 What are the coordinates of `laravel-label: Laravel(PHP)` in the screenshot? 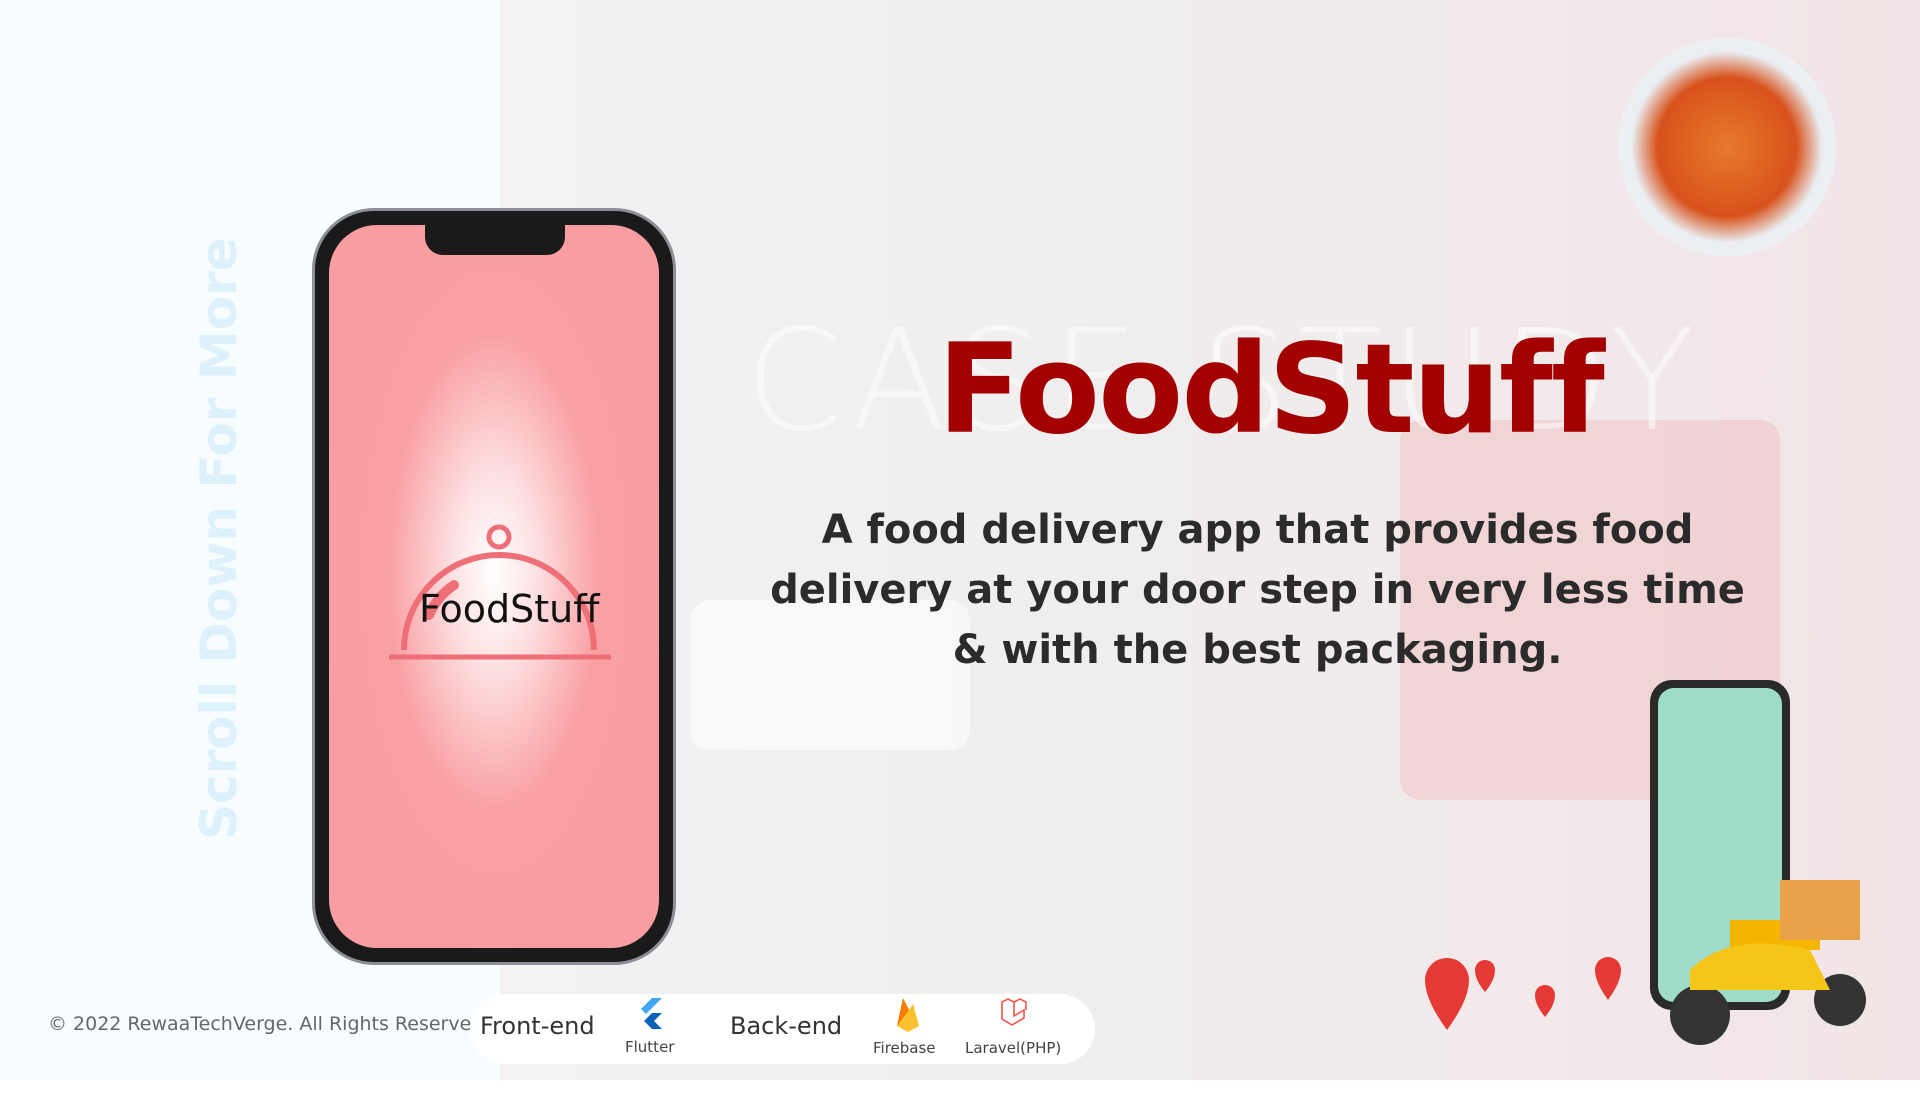 It's located at (1013, 1048).